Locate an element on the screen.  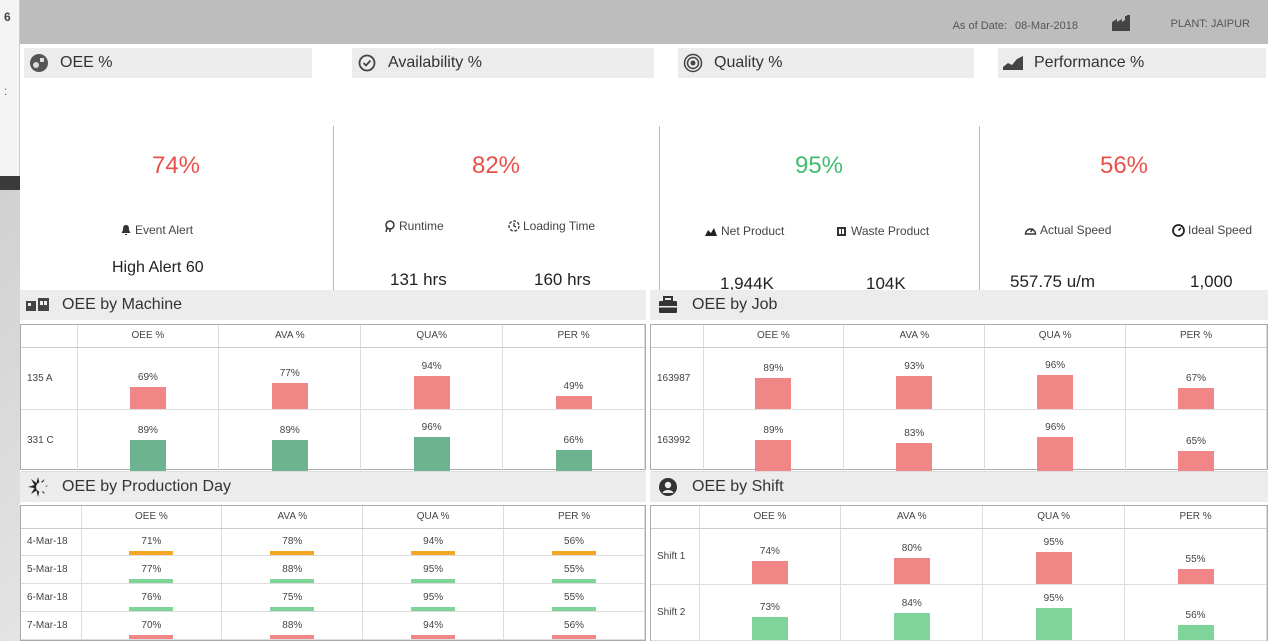
table-row: Shift 2 73% 84% 95% 56% is located at coordinates (959, 612).